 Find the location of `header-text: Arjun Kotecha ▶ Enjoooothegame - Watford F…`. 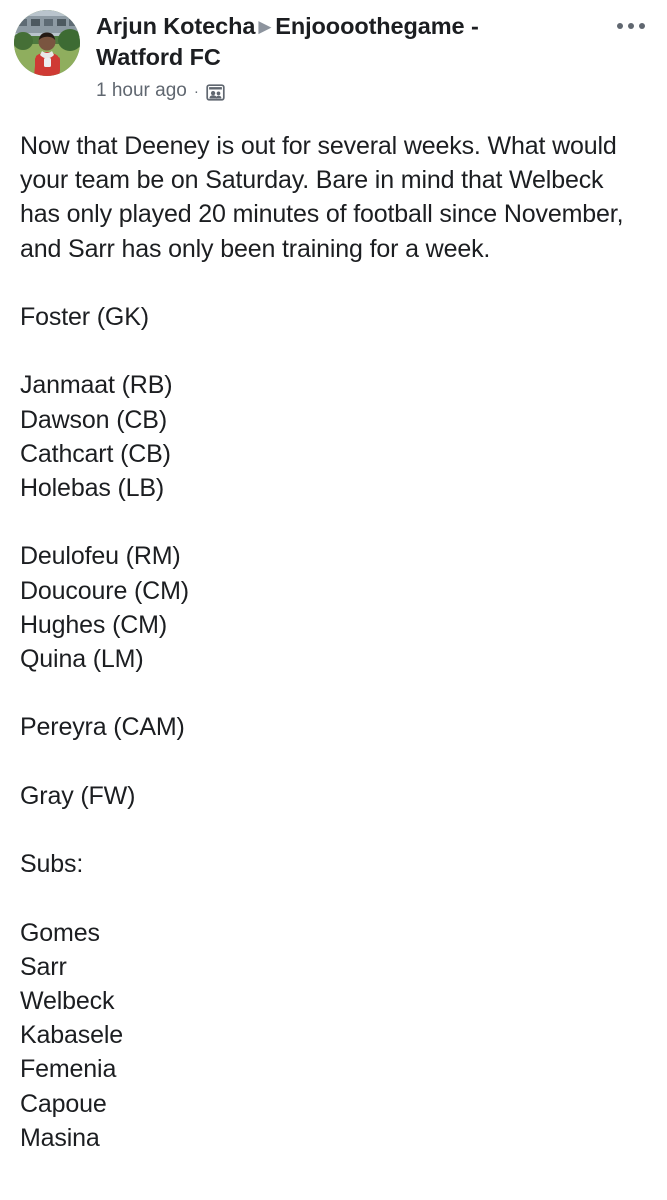

header-text: Arjun Kotecha ▶ Enjoooothegame - Watford F… is located at coordinates (331, 56).